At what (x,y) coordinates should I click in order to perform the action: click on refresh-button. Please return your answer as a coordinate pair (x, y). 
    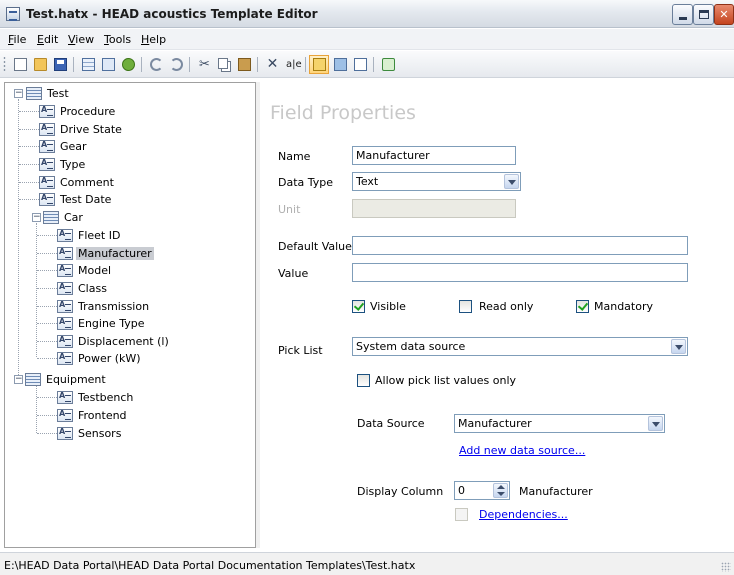
    Looking at the image, I should click on (388, 64).